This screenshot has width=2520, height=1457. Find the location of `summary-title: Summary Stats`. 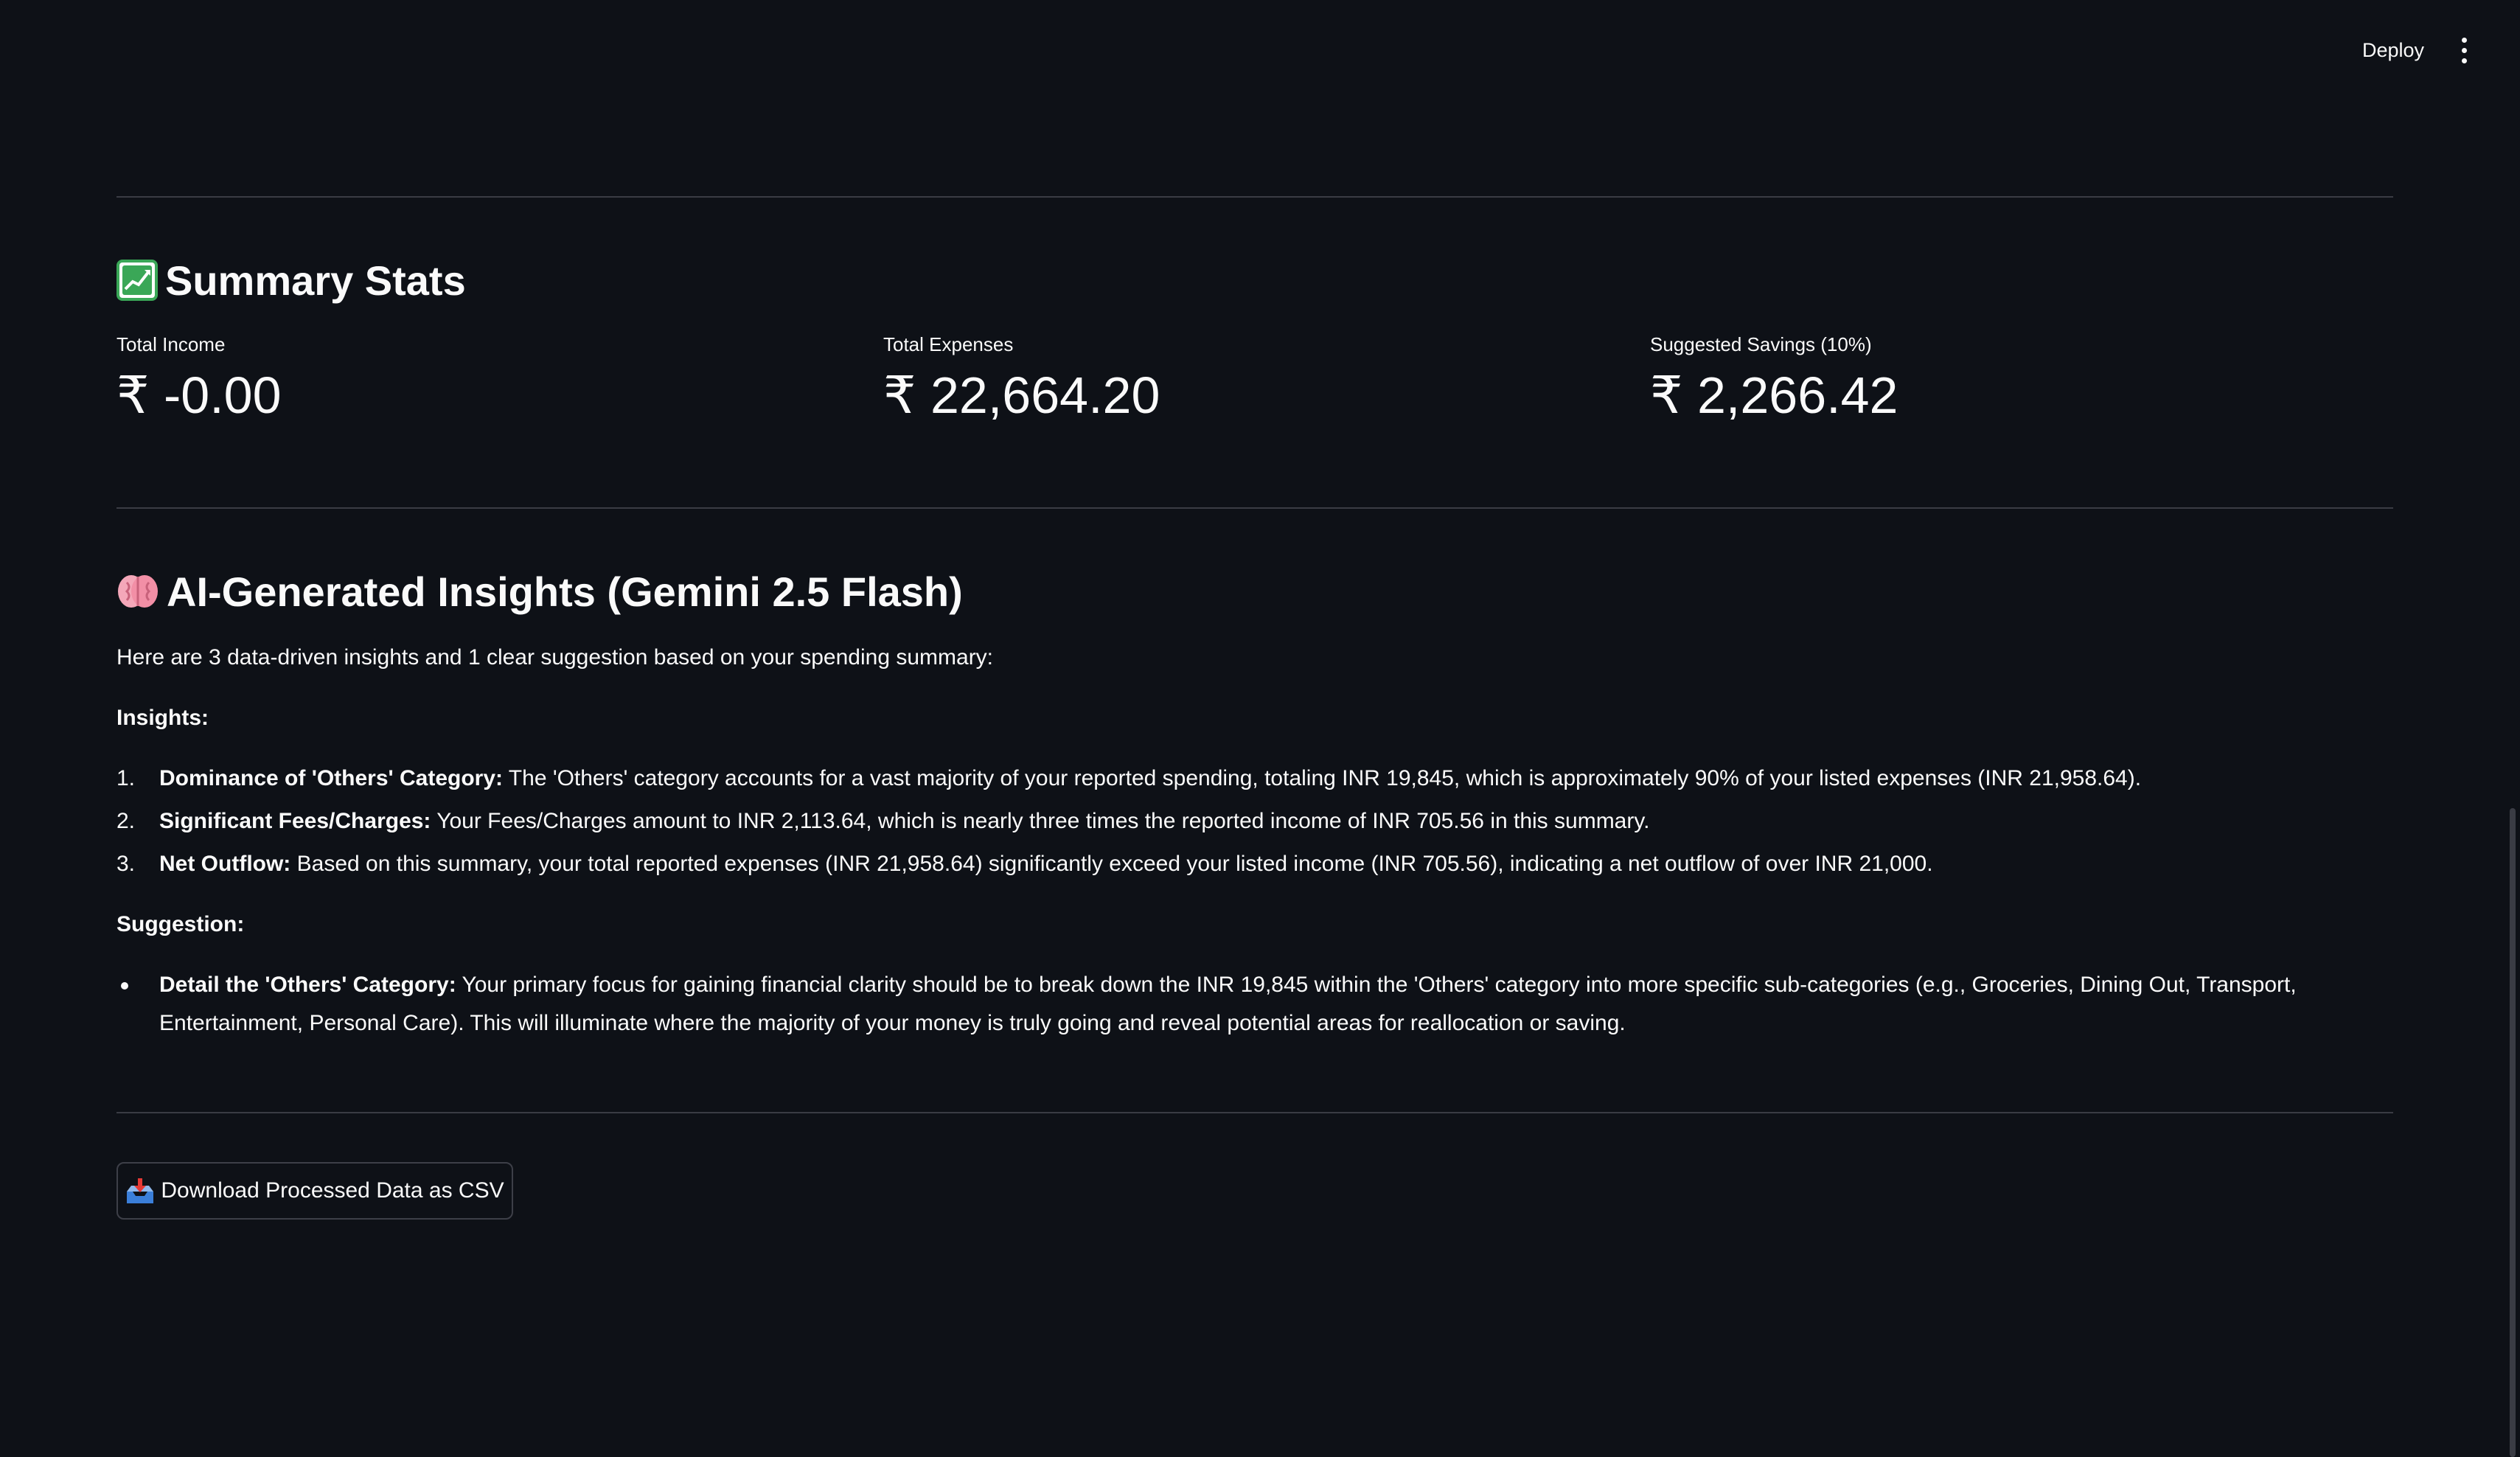

summary-title: Summary Stats is located at coordinates (291, 280).